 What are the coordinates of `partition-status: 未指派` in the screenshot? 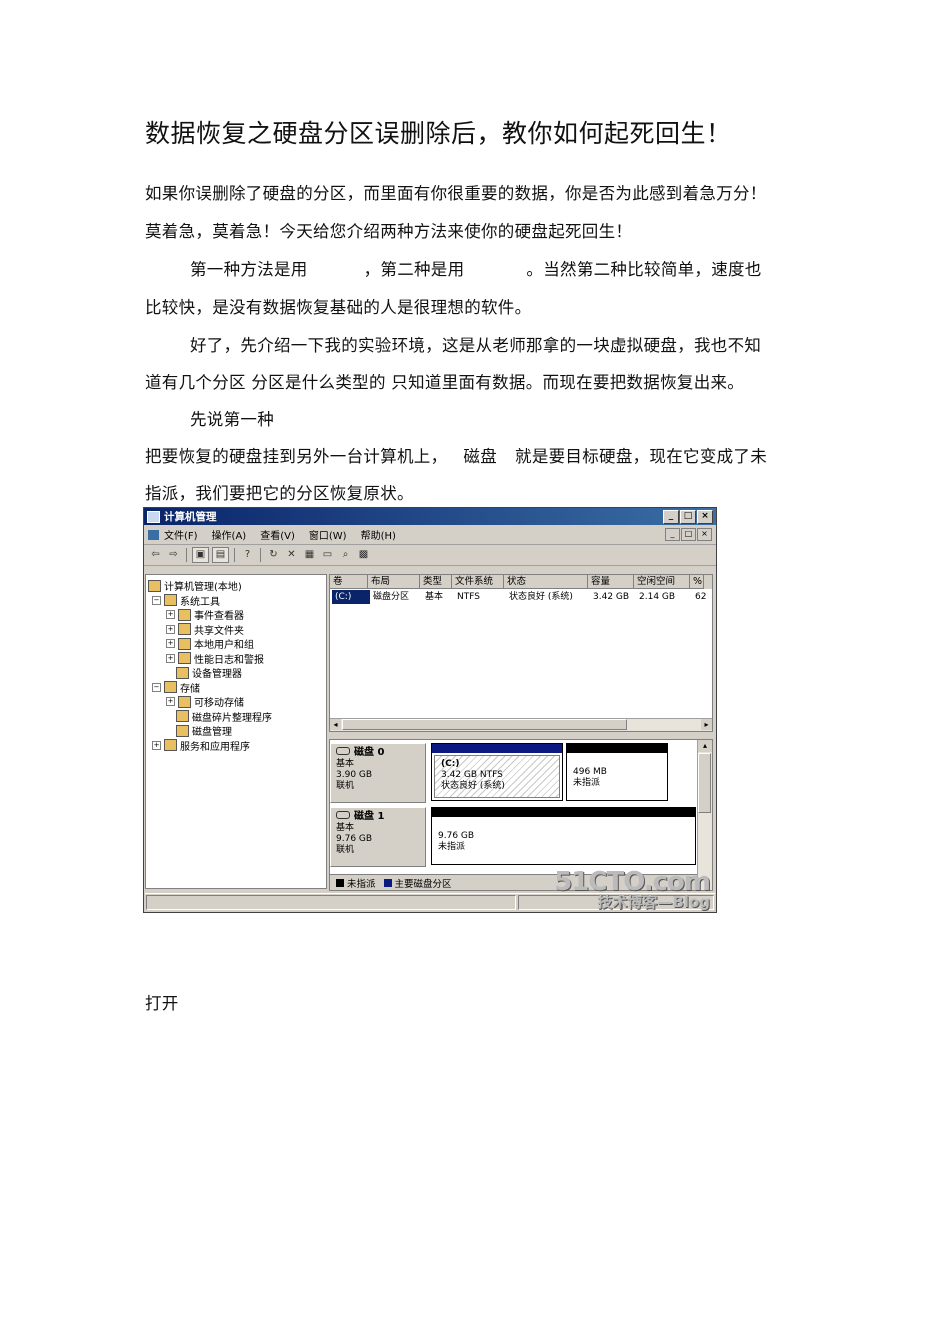 It's located at (452, 847).